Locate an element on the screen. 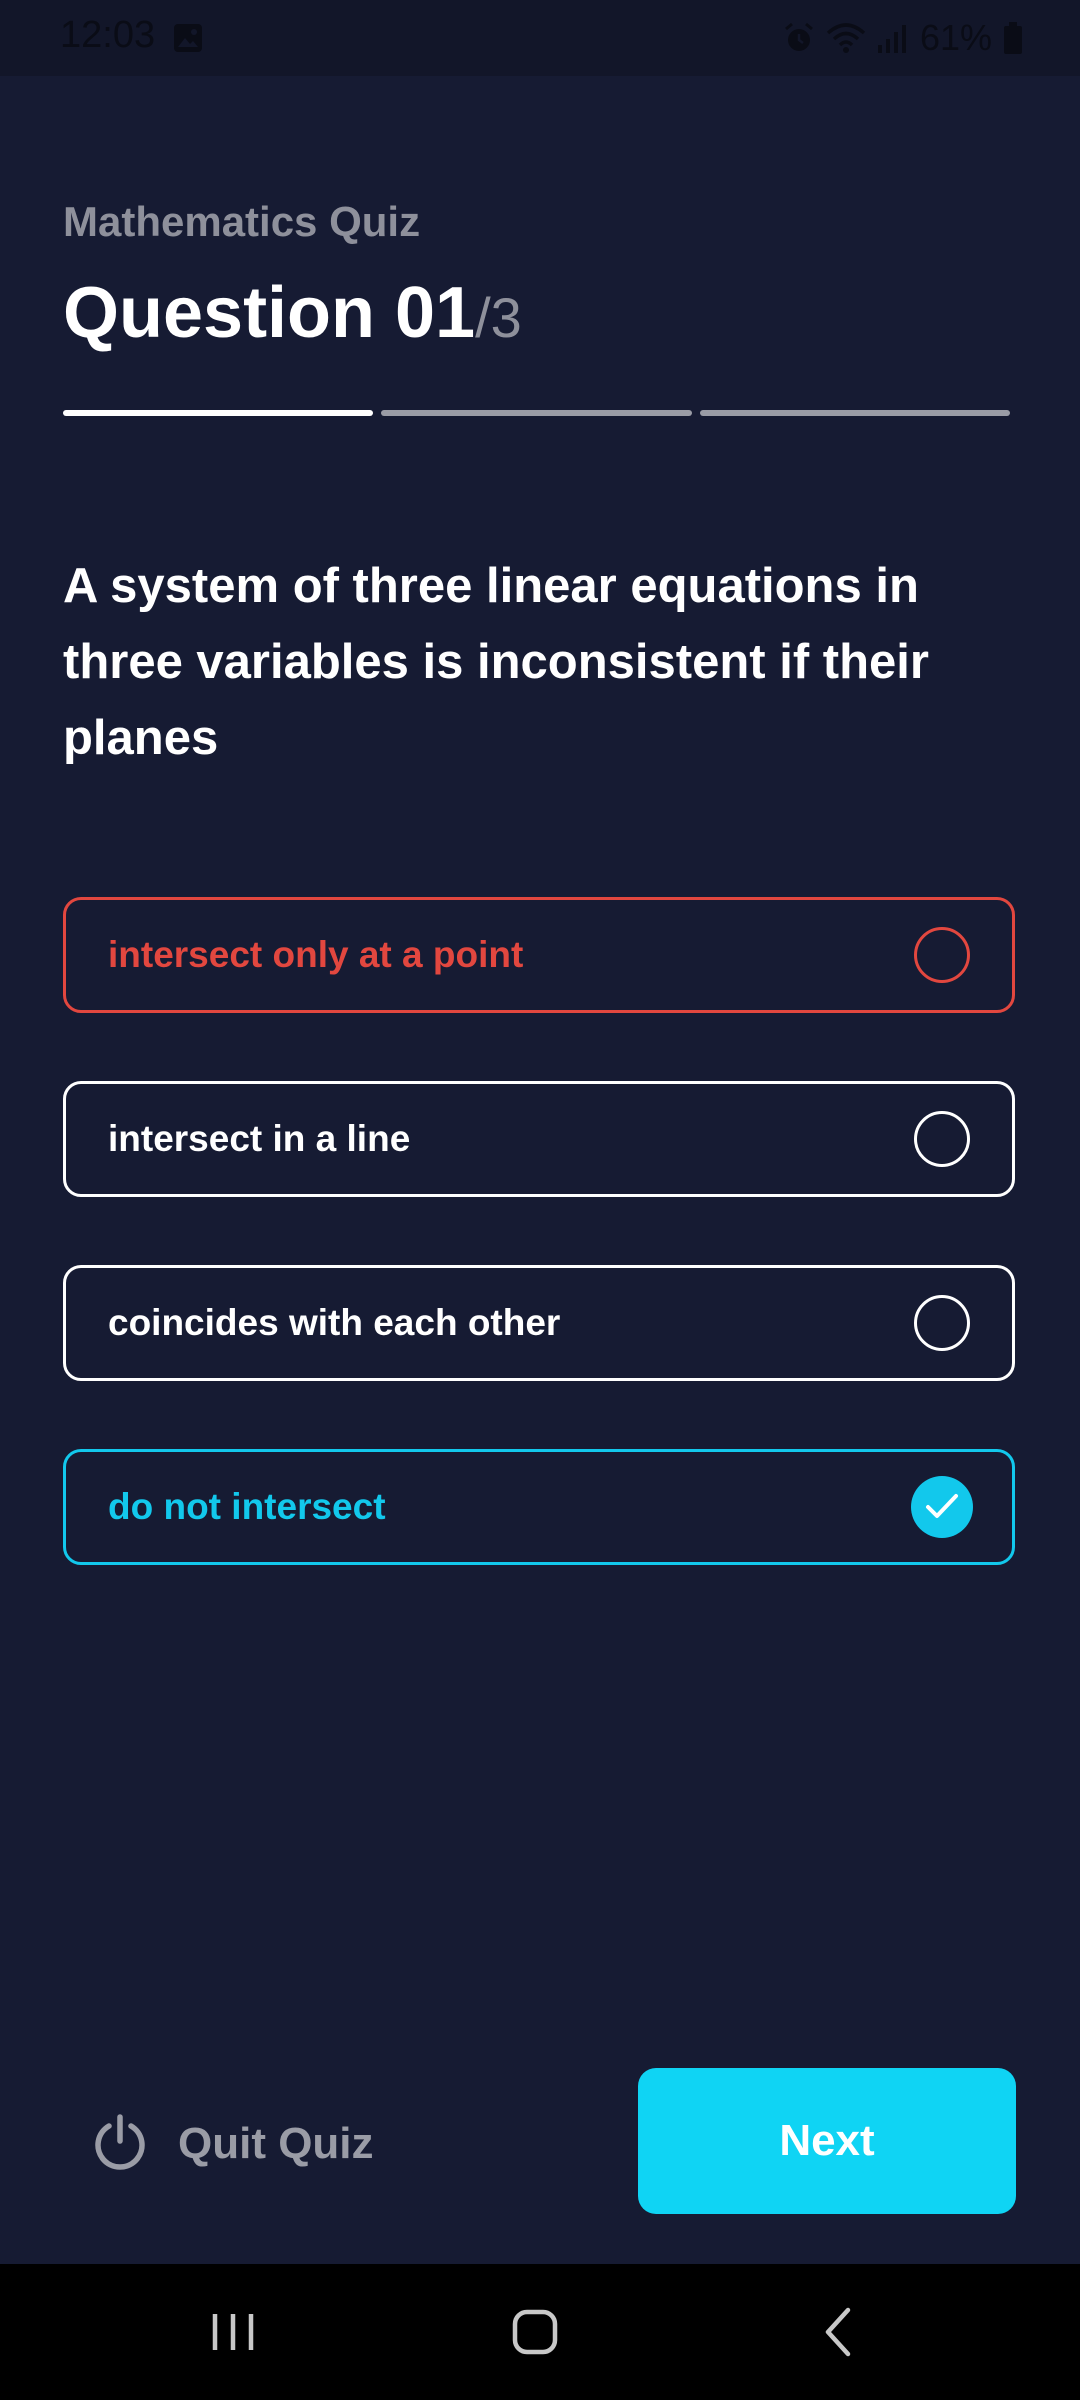 The width and height of the screenshot is (1080, 2400). question-title: Question 01/3 is located at coordinates (292, 313).